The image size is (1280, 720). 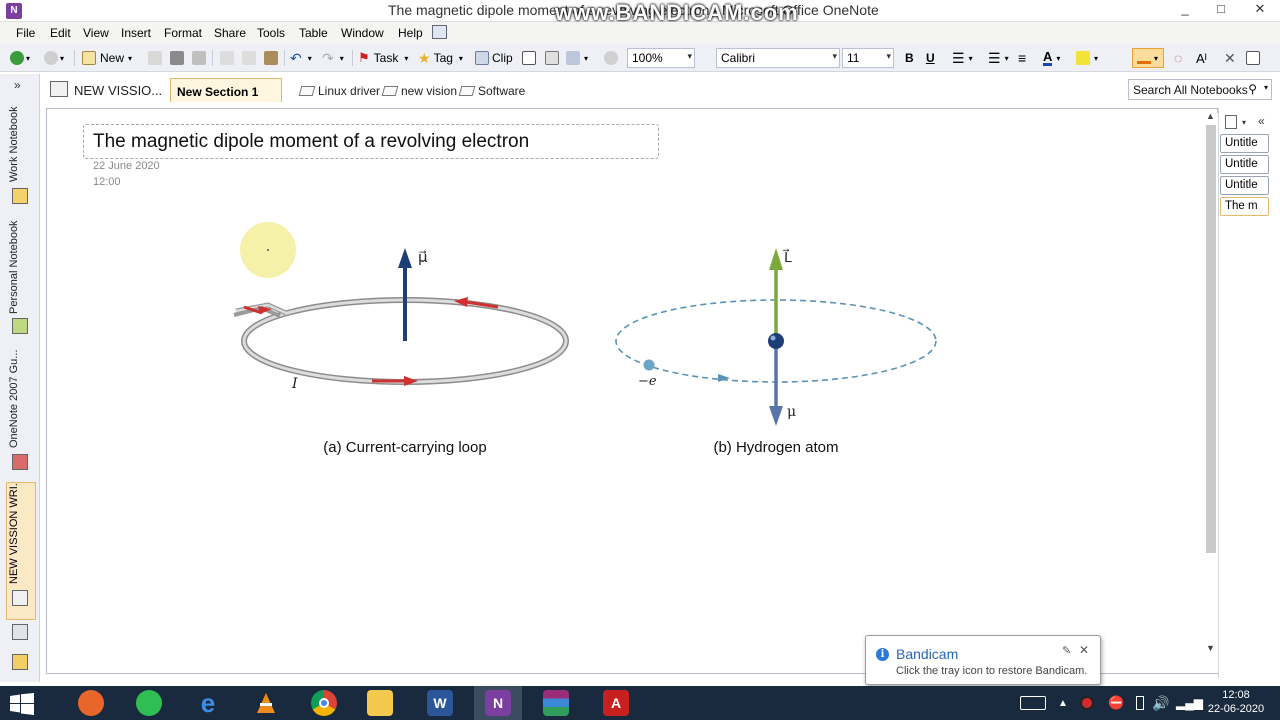 I want to click on volume-icon: 🔊, so click(x=1160, y=703).